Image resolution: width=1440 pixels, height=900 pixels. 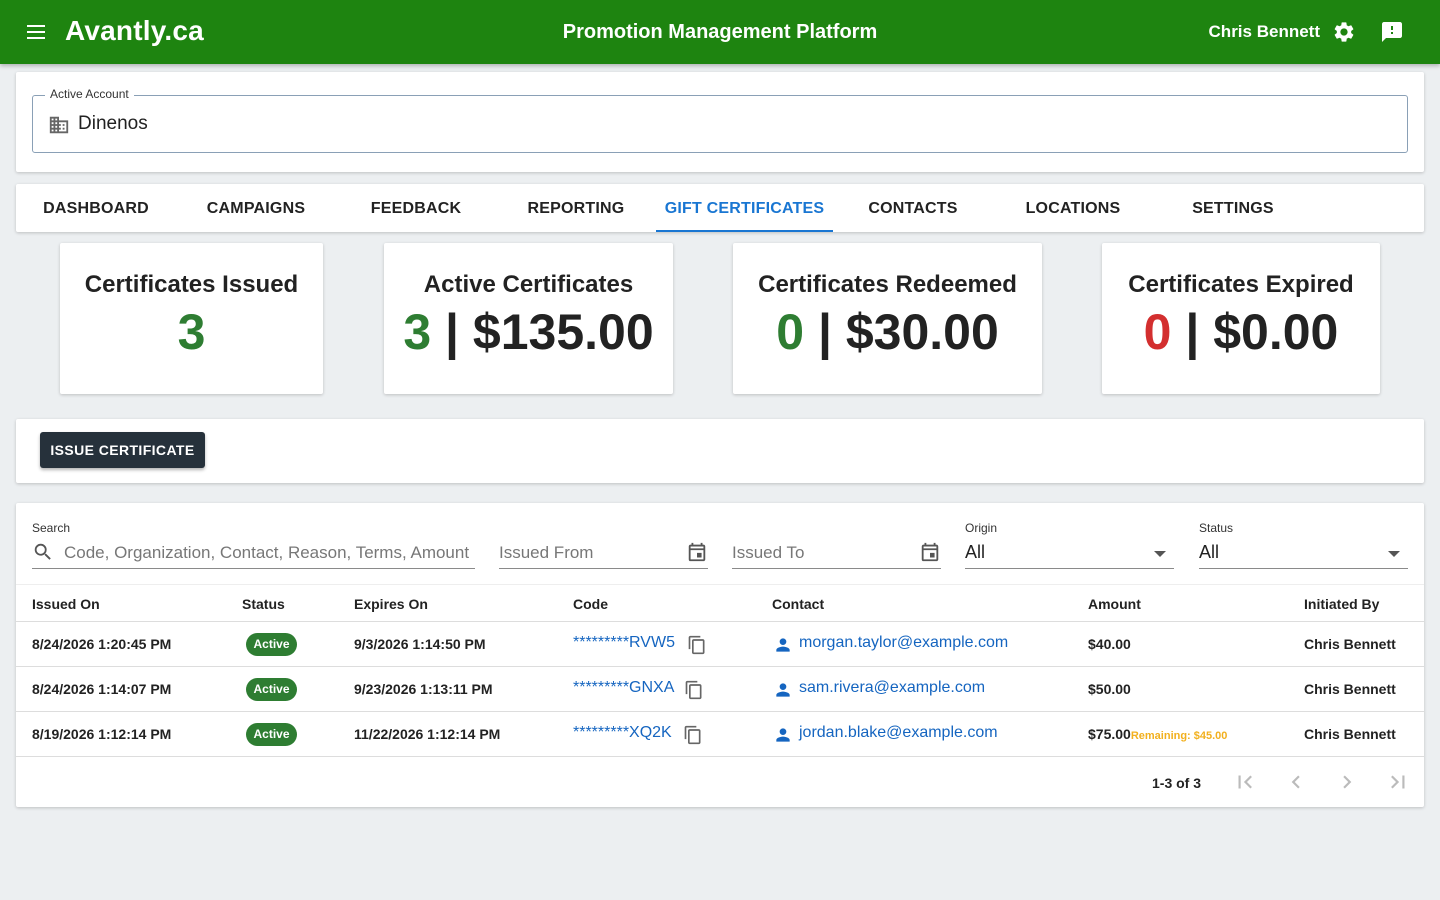 I want to click on stat-card-active: Active Certificates 3 | $135.00, so click(x=528, y=318).